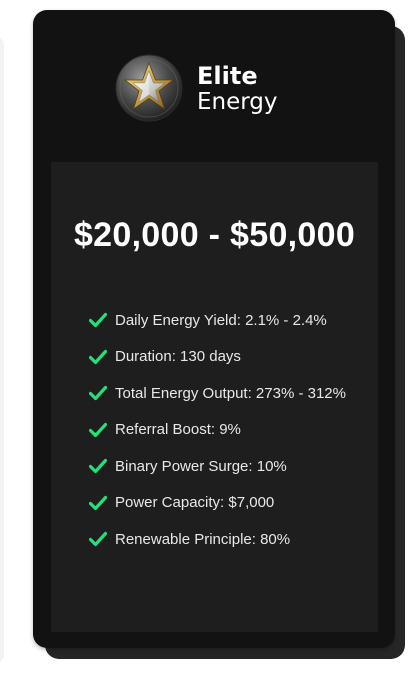 The height and width of the screenshot is (676, 419). What do you see at coordinates (195, 503) in the screenshot?
I see `feature-text: Power Capacity: $7,000` at bounding box center [195, 503].